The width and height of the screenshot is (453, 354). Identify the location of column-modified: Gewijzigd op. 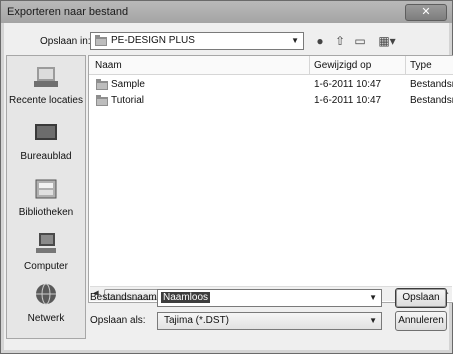
(342, 65).